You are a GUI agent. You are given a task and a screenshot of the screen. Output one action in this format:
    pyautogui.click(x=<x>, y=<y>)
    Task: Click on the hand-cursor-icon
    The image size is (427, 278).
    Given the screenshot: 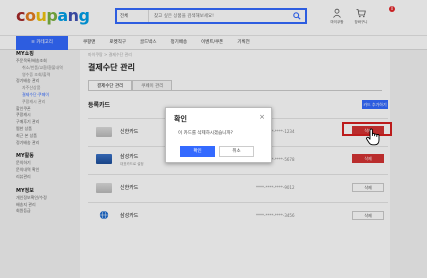 What is the action you would take?
    pyautogui.click(x=373, y=137)
    